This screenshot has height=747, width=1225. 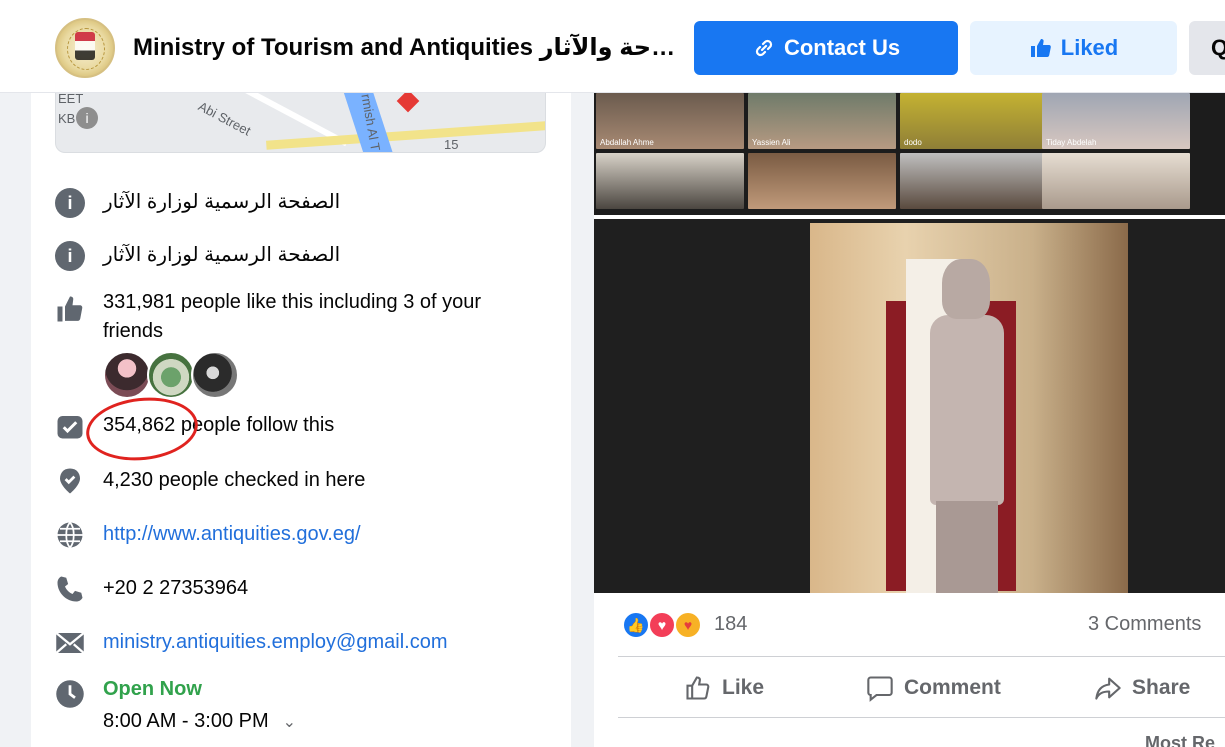 What do you see at coordinates (255, 425) in the screenshot?
I see `follower-label: people follow this` at bounding box center [255, 425].